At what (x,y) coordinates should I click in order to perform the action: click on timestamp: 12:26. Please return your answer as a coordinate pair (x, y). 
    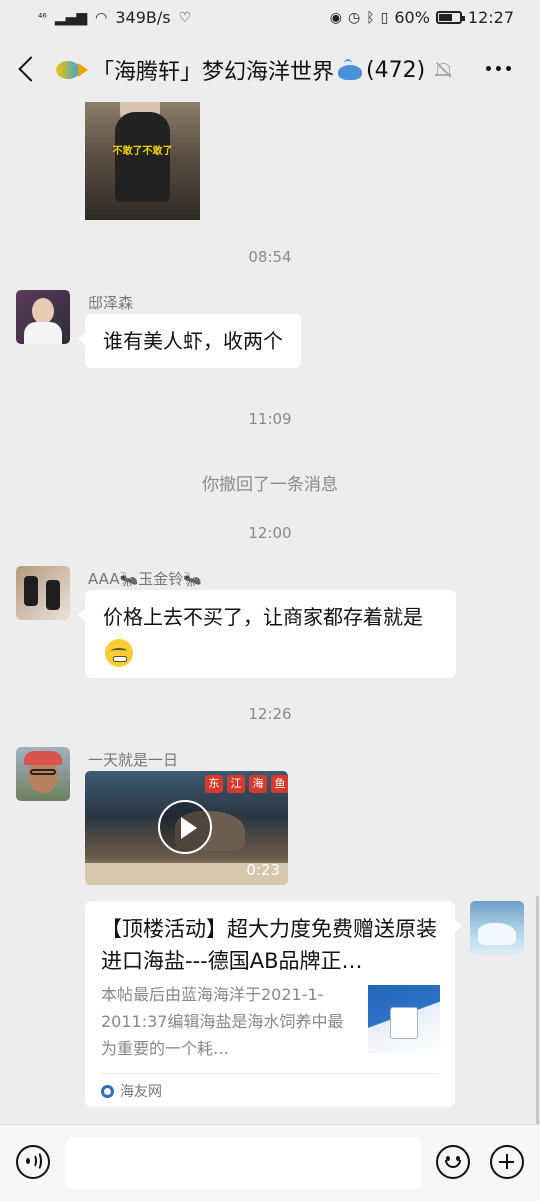
    Looking at the image, I should click on (270, 714).